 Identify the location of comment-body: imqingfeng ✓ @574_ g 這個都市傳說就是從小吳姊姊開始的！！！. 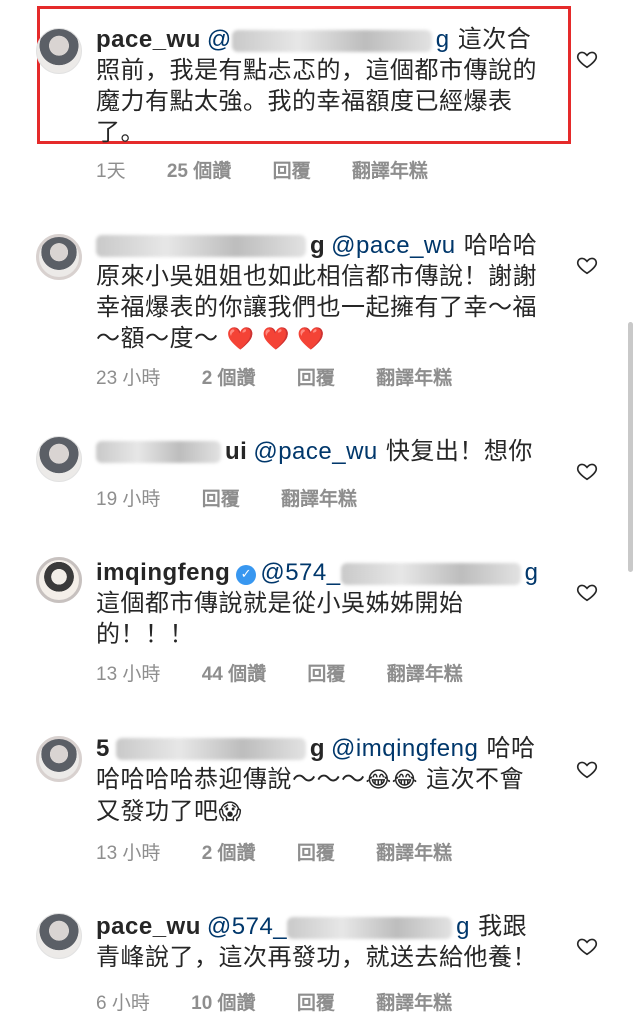
(321, 603).